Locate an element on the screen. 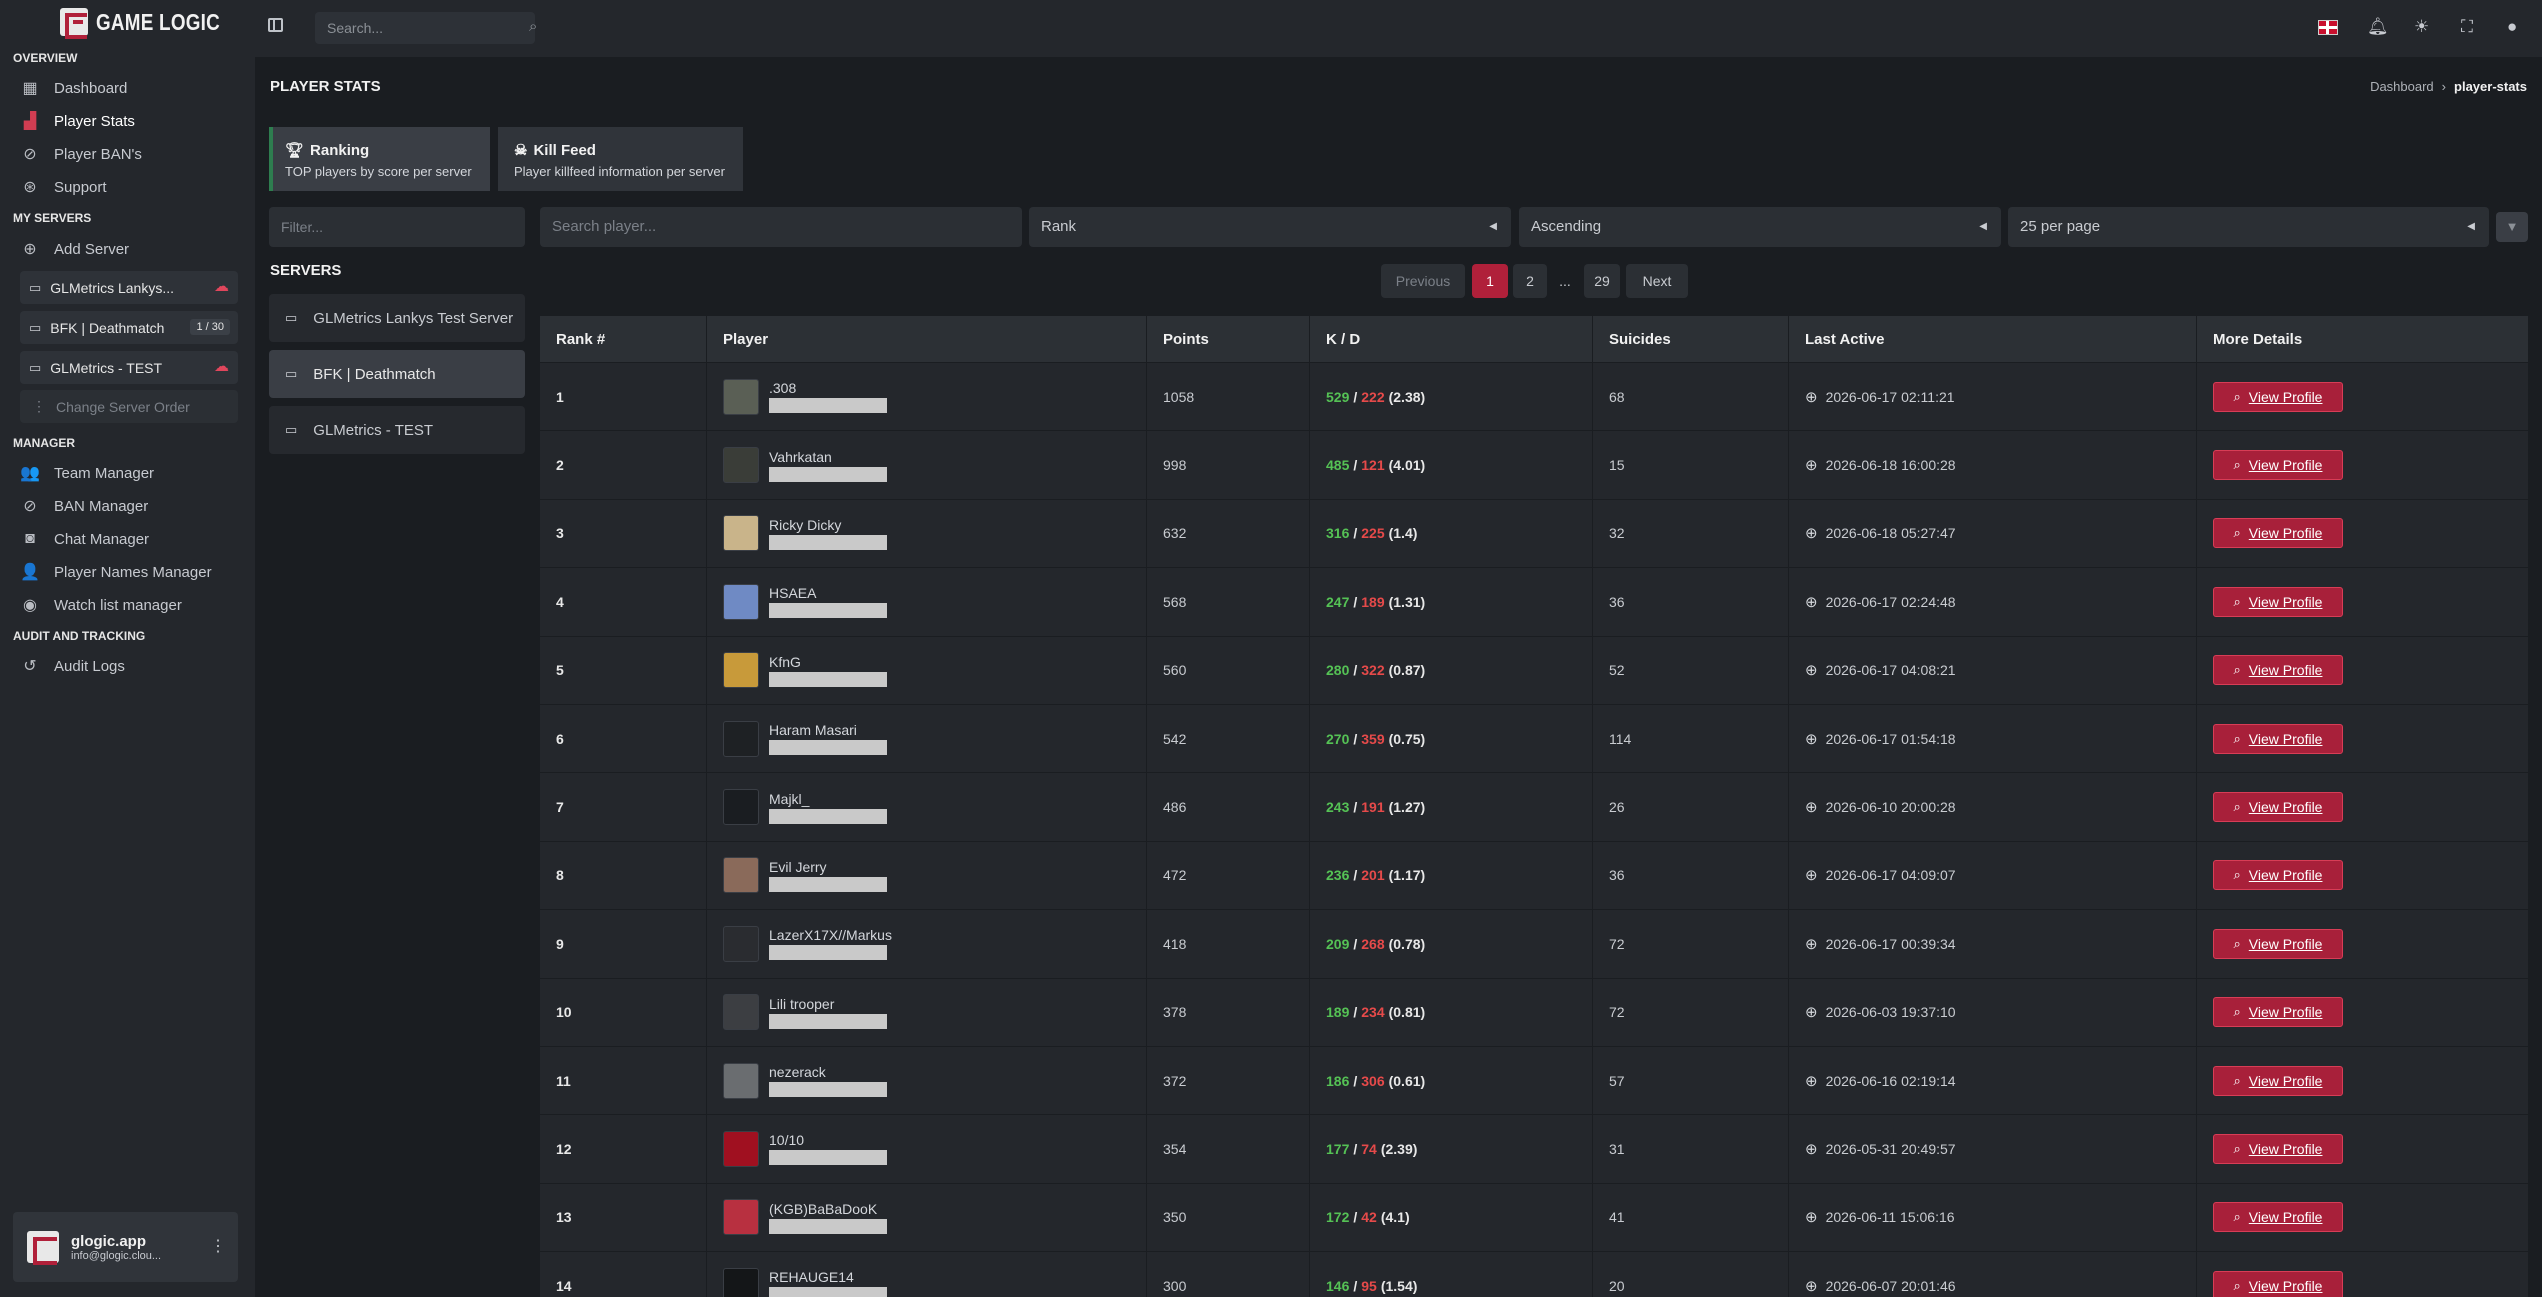  nav-team-manager: 👥 Team Manager is located at coordinates (127, 473).